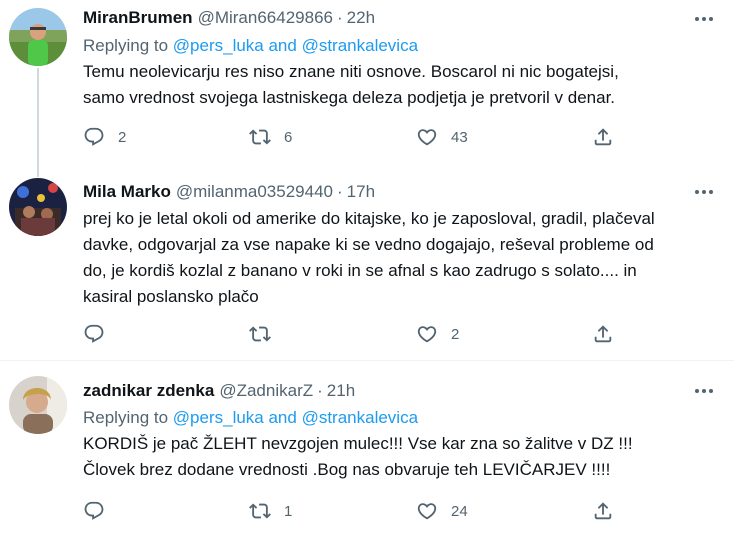 The height and width of the screenshot is (541, 734). Describe the element at coordinates (353, 511) in the screenshot. I see `action-bar: 1 24` at that location.